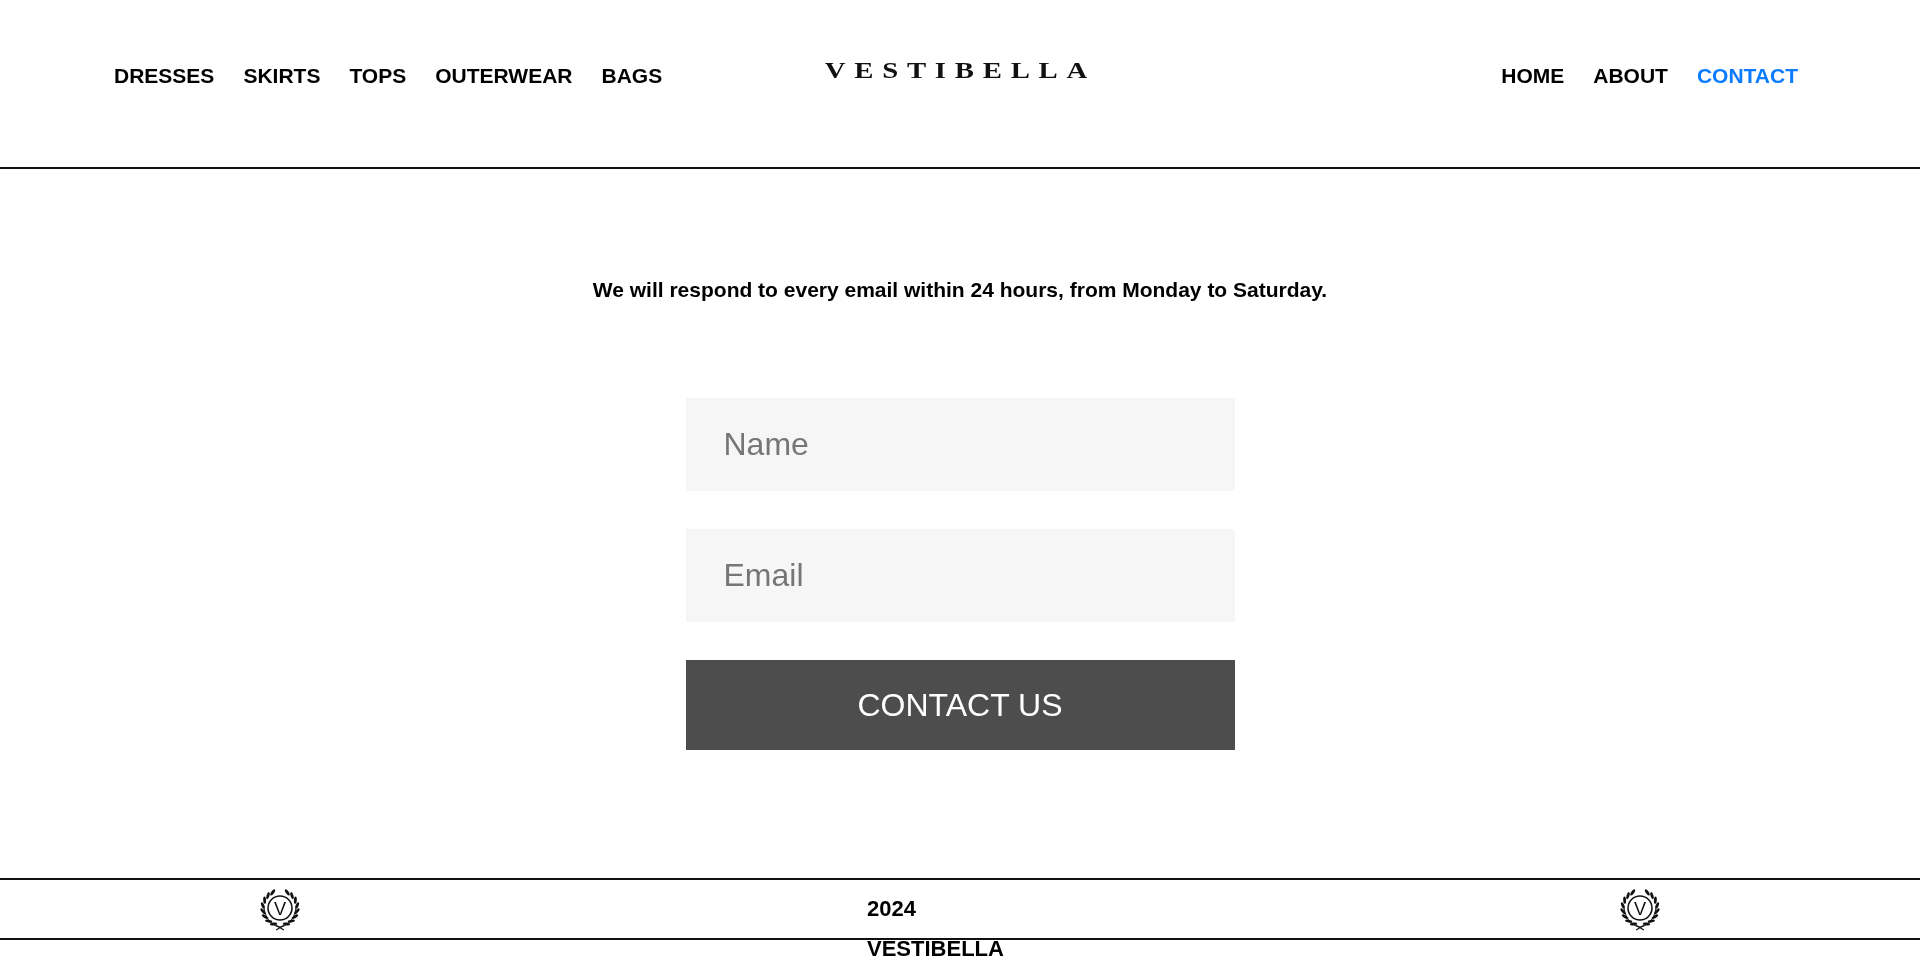 Image resolution: width=1920 pixels, height=960 pixels. I want to click on nav-link: TOPS, so click(378, 76).